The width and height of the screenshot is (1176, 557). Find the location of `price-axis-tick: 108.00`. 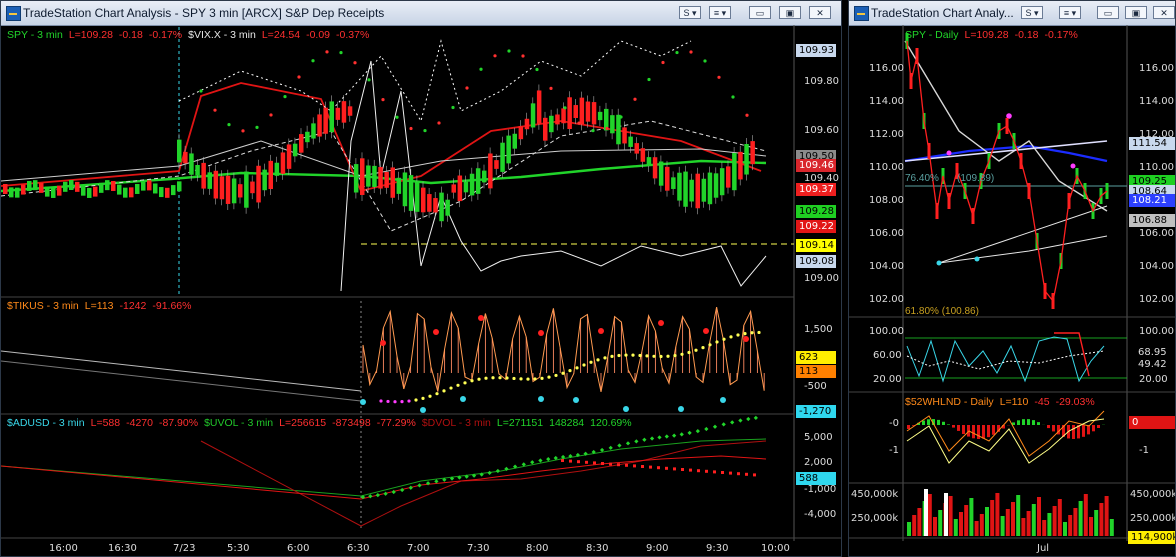

price-axis-tick: 108.00 is located at coordinates (886, 200).